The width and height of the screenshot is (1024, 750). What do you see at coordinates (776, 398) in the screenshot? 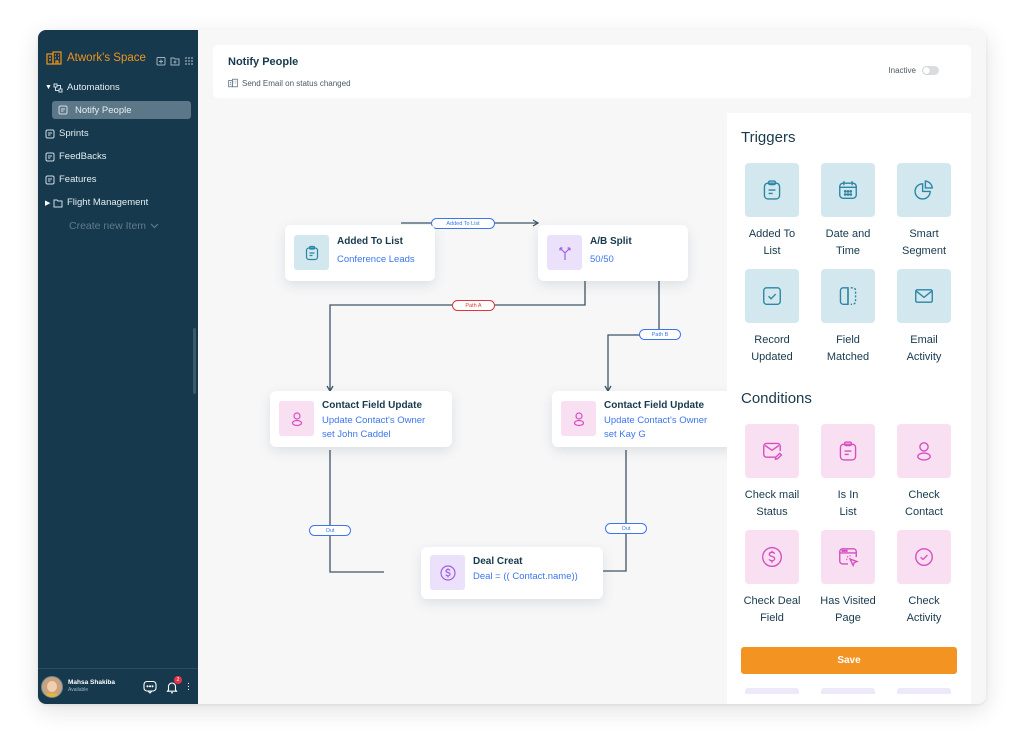
I see `conditions-title: Conditions` at bounding box center [776, 398].